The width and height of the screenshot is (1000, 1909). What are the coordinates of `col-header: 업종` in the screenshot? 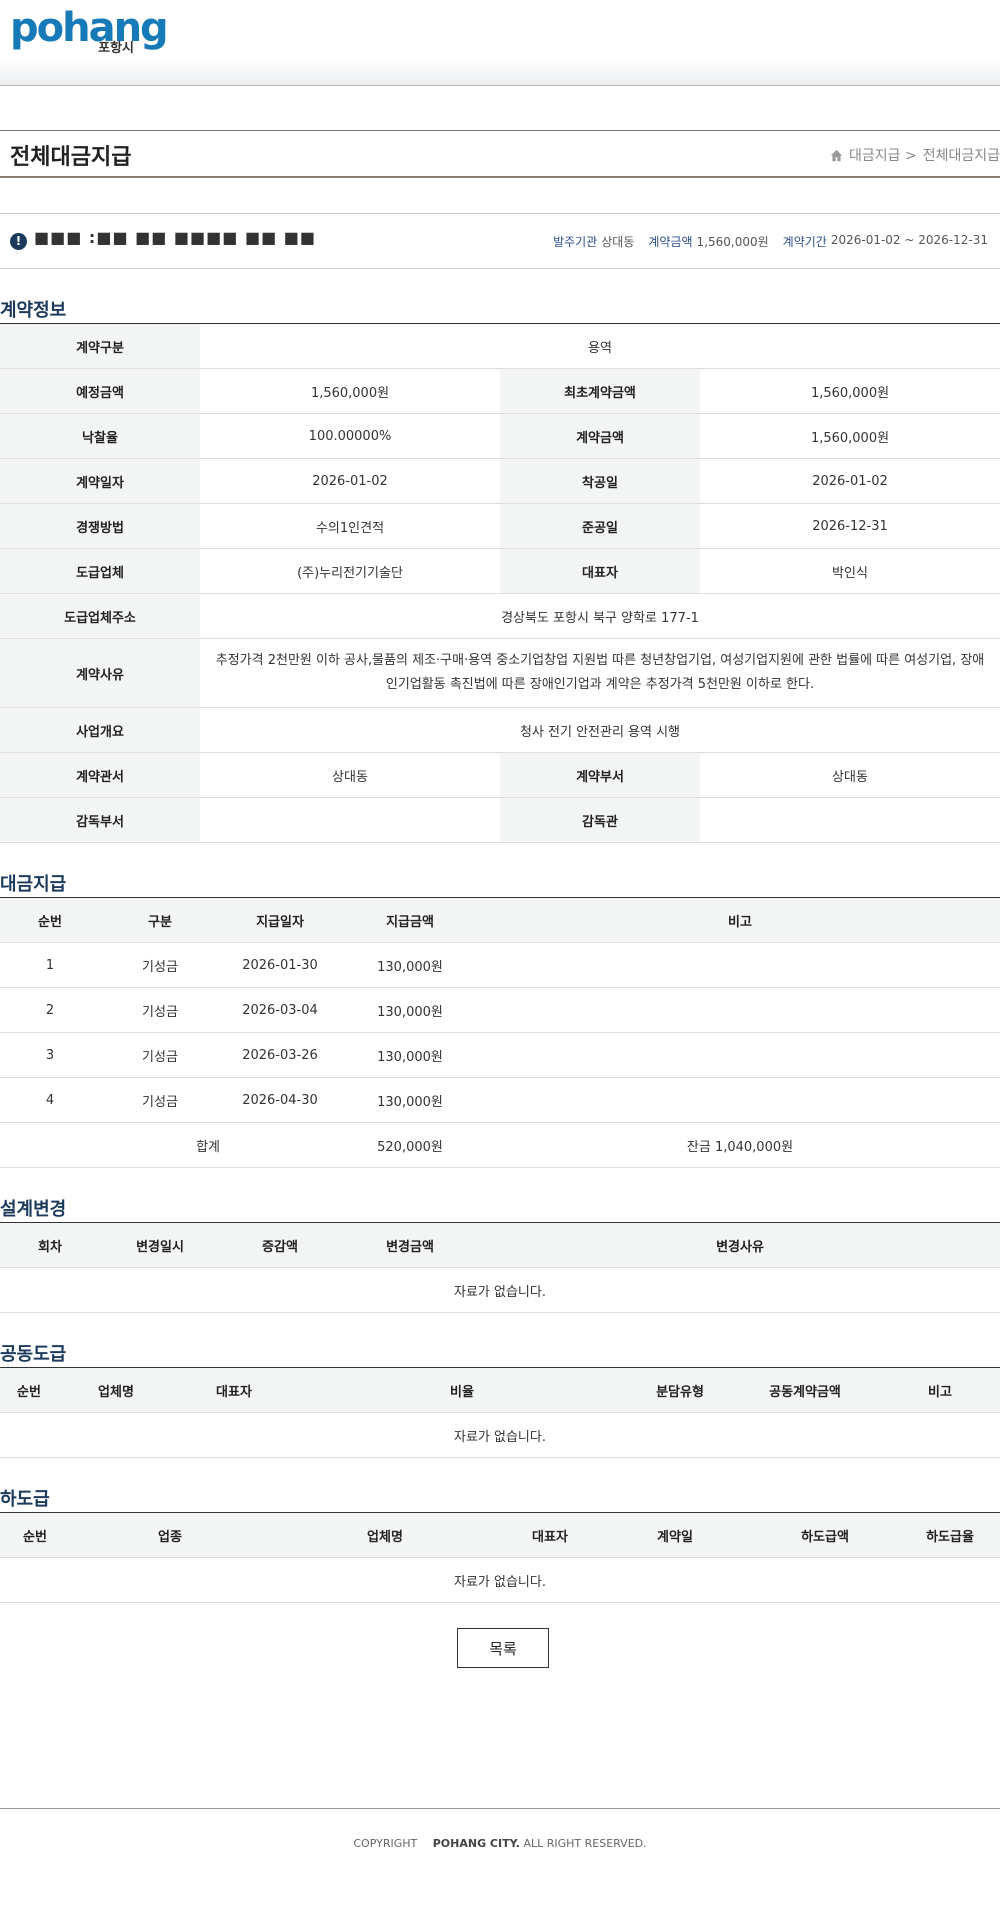 It's located at (170, 1535).